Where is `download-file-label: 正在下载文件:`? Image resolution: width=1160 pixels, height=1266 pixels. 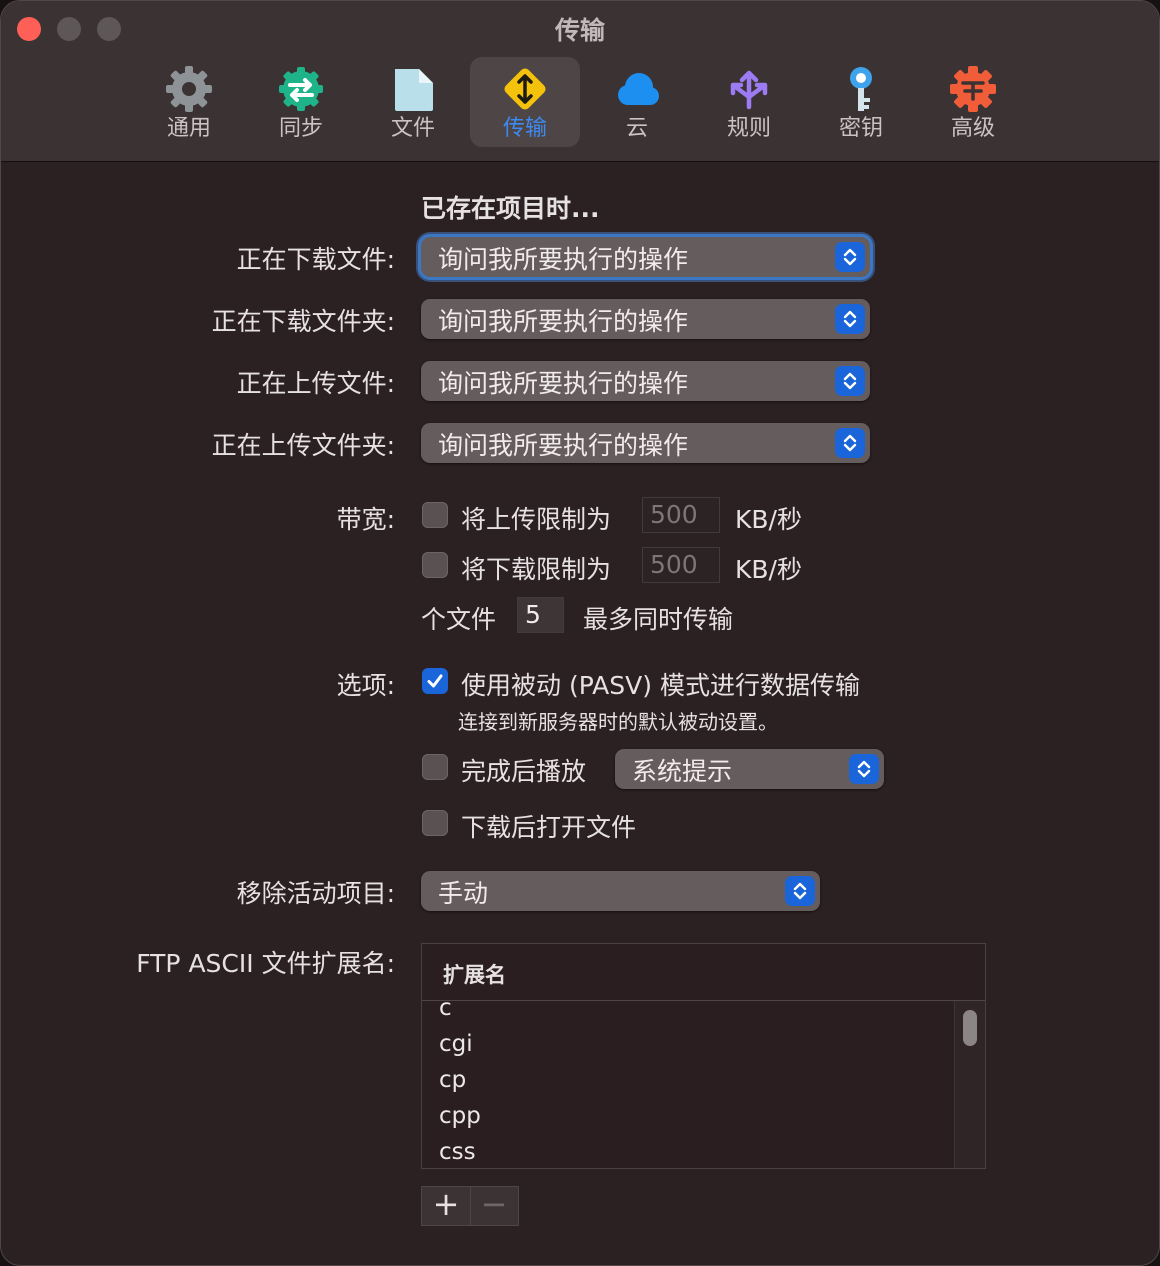 download-file-label: 正在下载文件: is located at coordinates (315, 259).